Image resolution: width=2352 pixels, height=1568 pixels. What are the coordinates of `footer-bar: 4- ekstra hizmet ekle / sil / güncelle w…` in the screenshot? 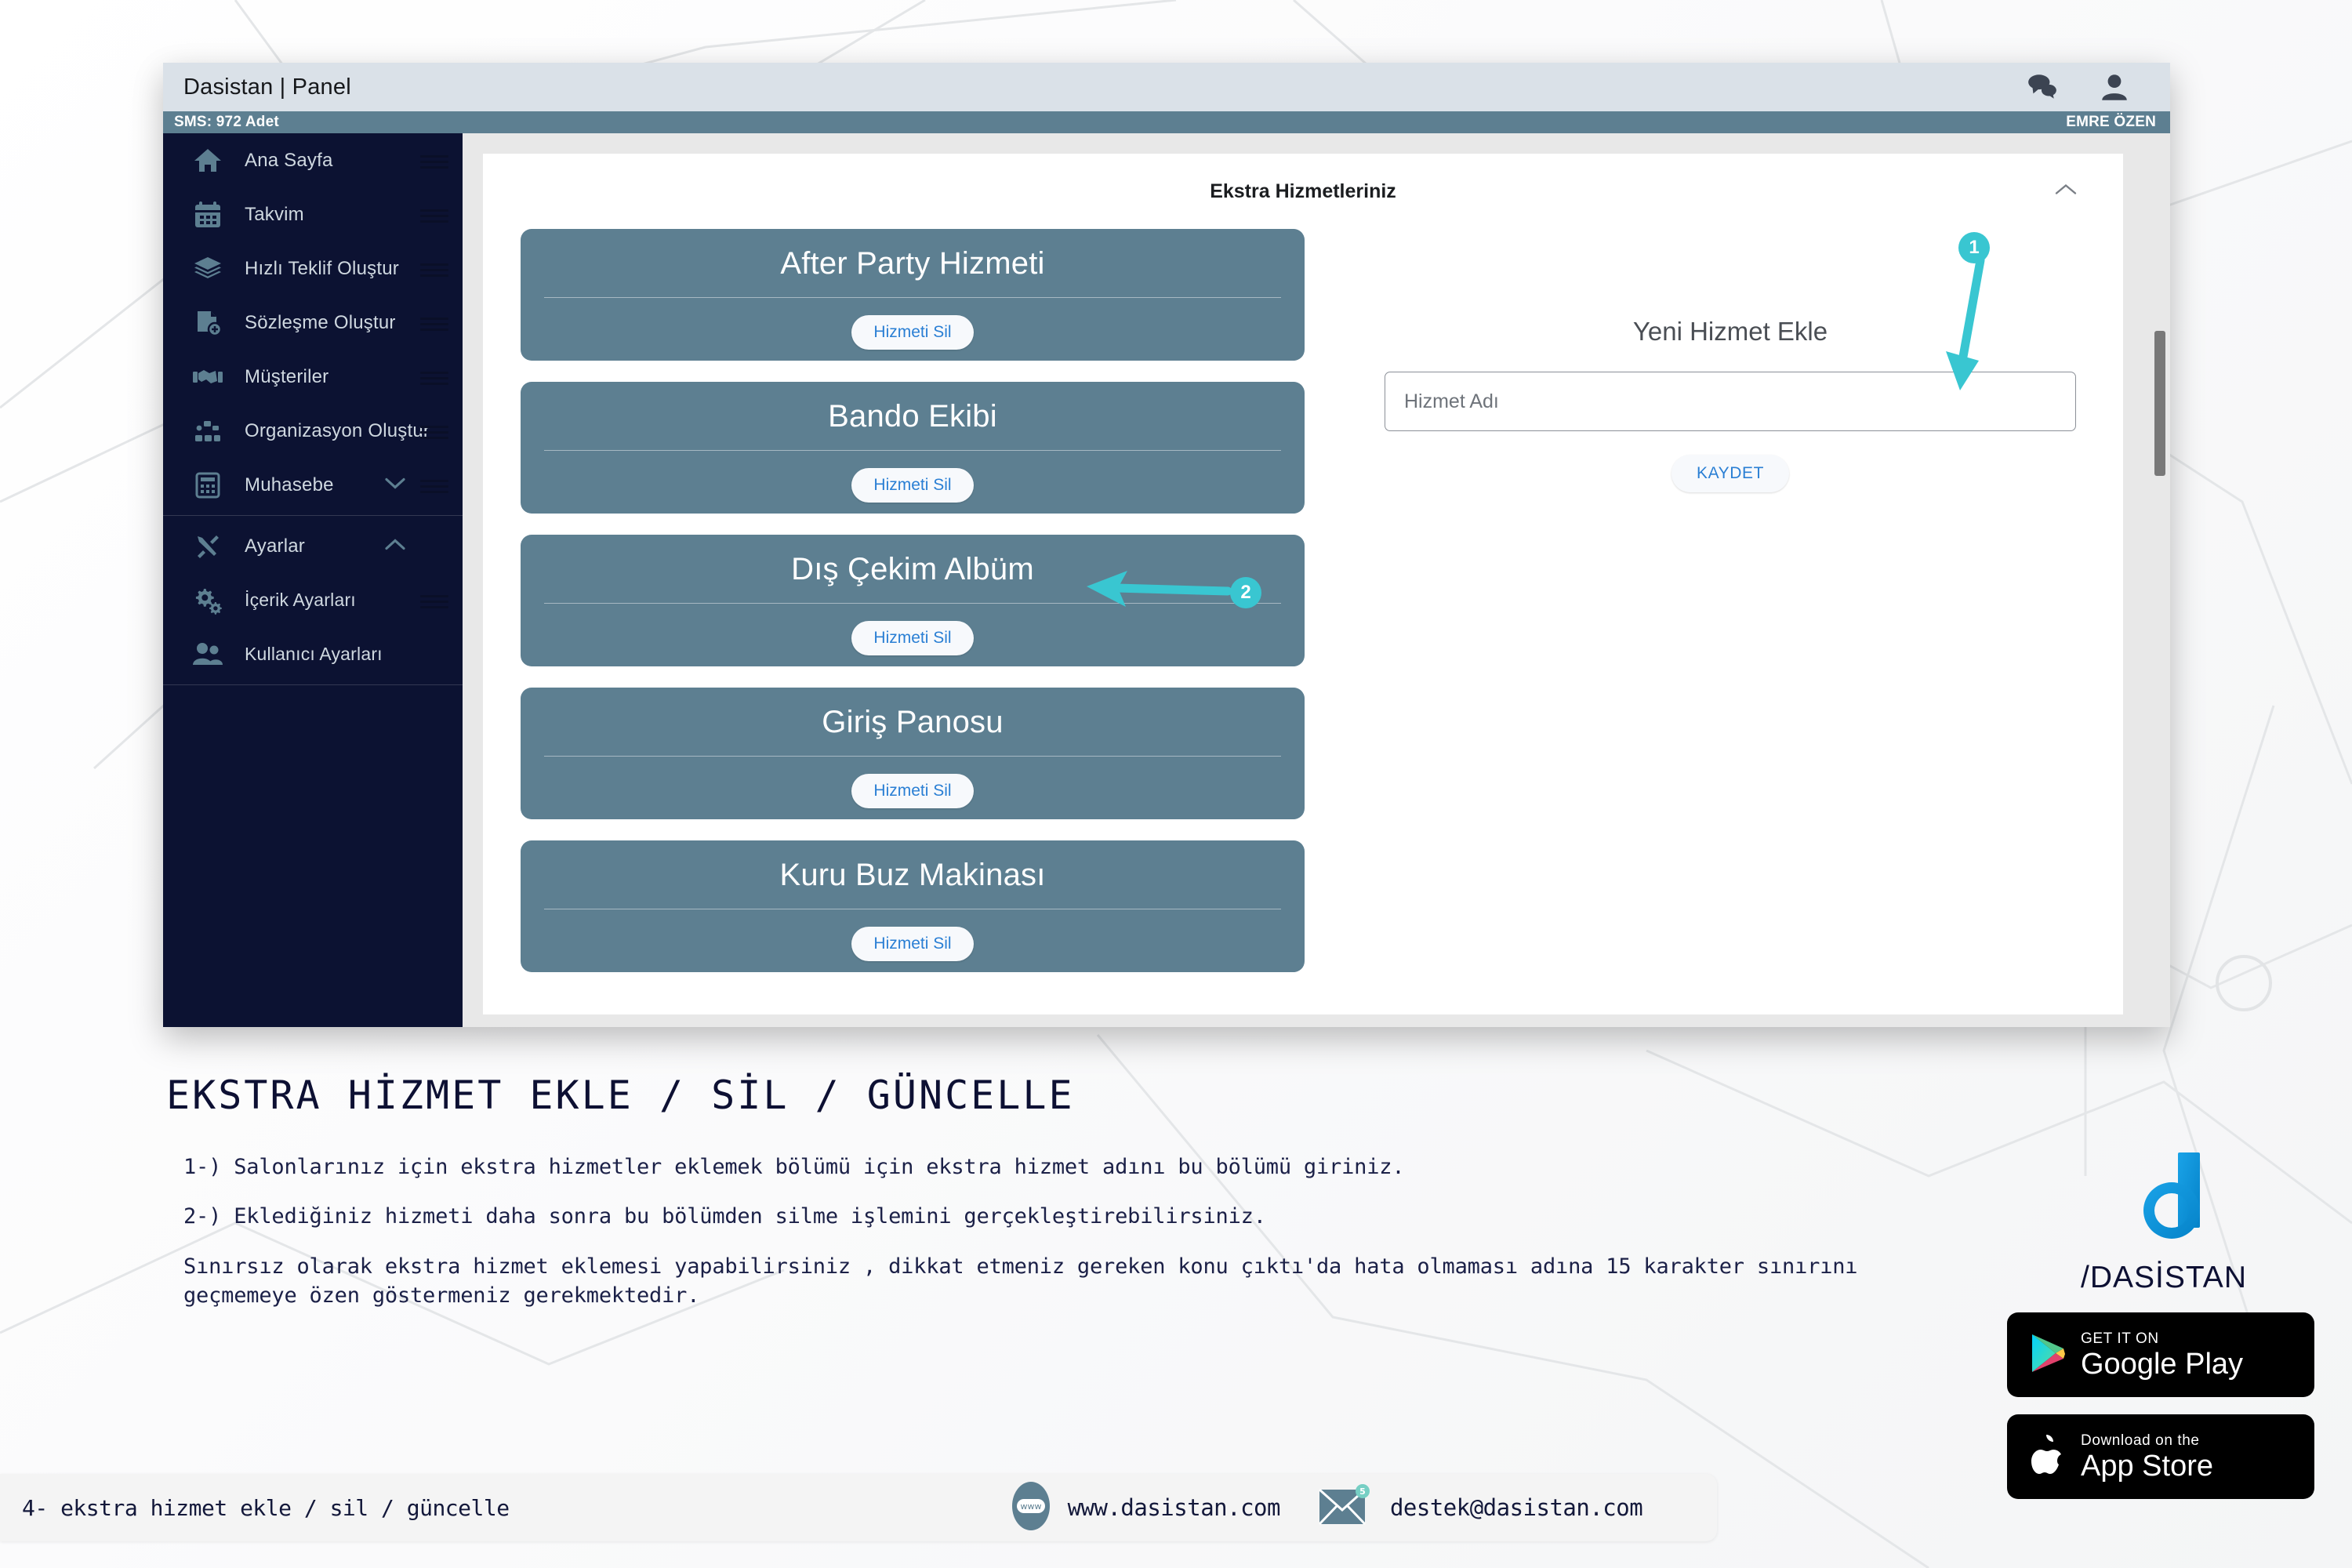 It's located at (859, 1507).